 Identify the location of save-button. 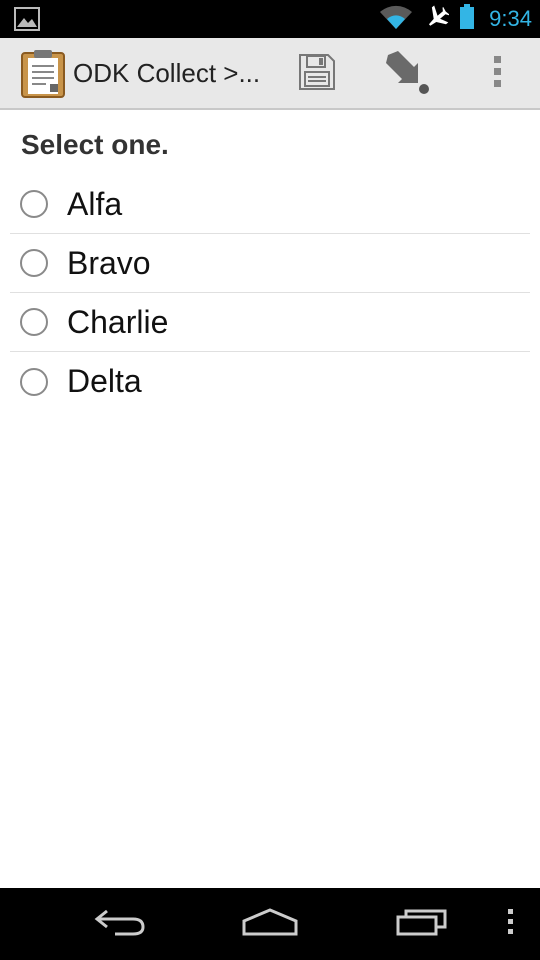
(317, 74).